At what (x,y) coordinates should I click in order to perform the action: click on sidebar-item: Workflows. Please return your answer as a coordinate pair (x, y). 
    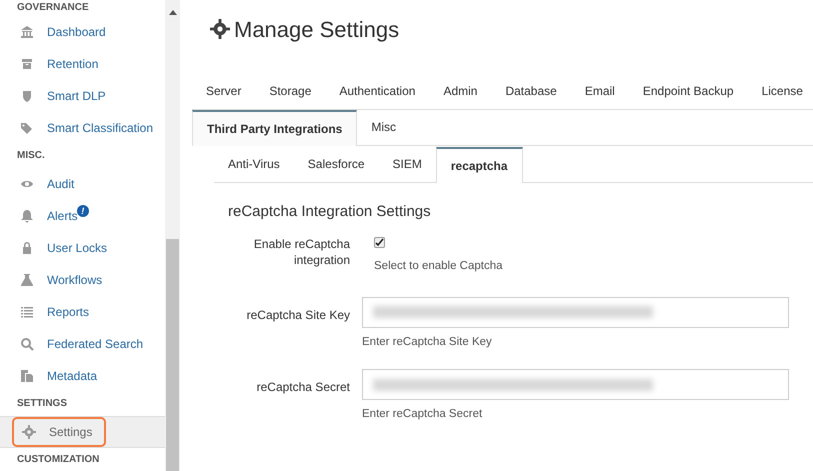
    Looking at the image, I should click on (51, 280).